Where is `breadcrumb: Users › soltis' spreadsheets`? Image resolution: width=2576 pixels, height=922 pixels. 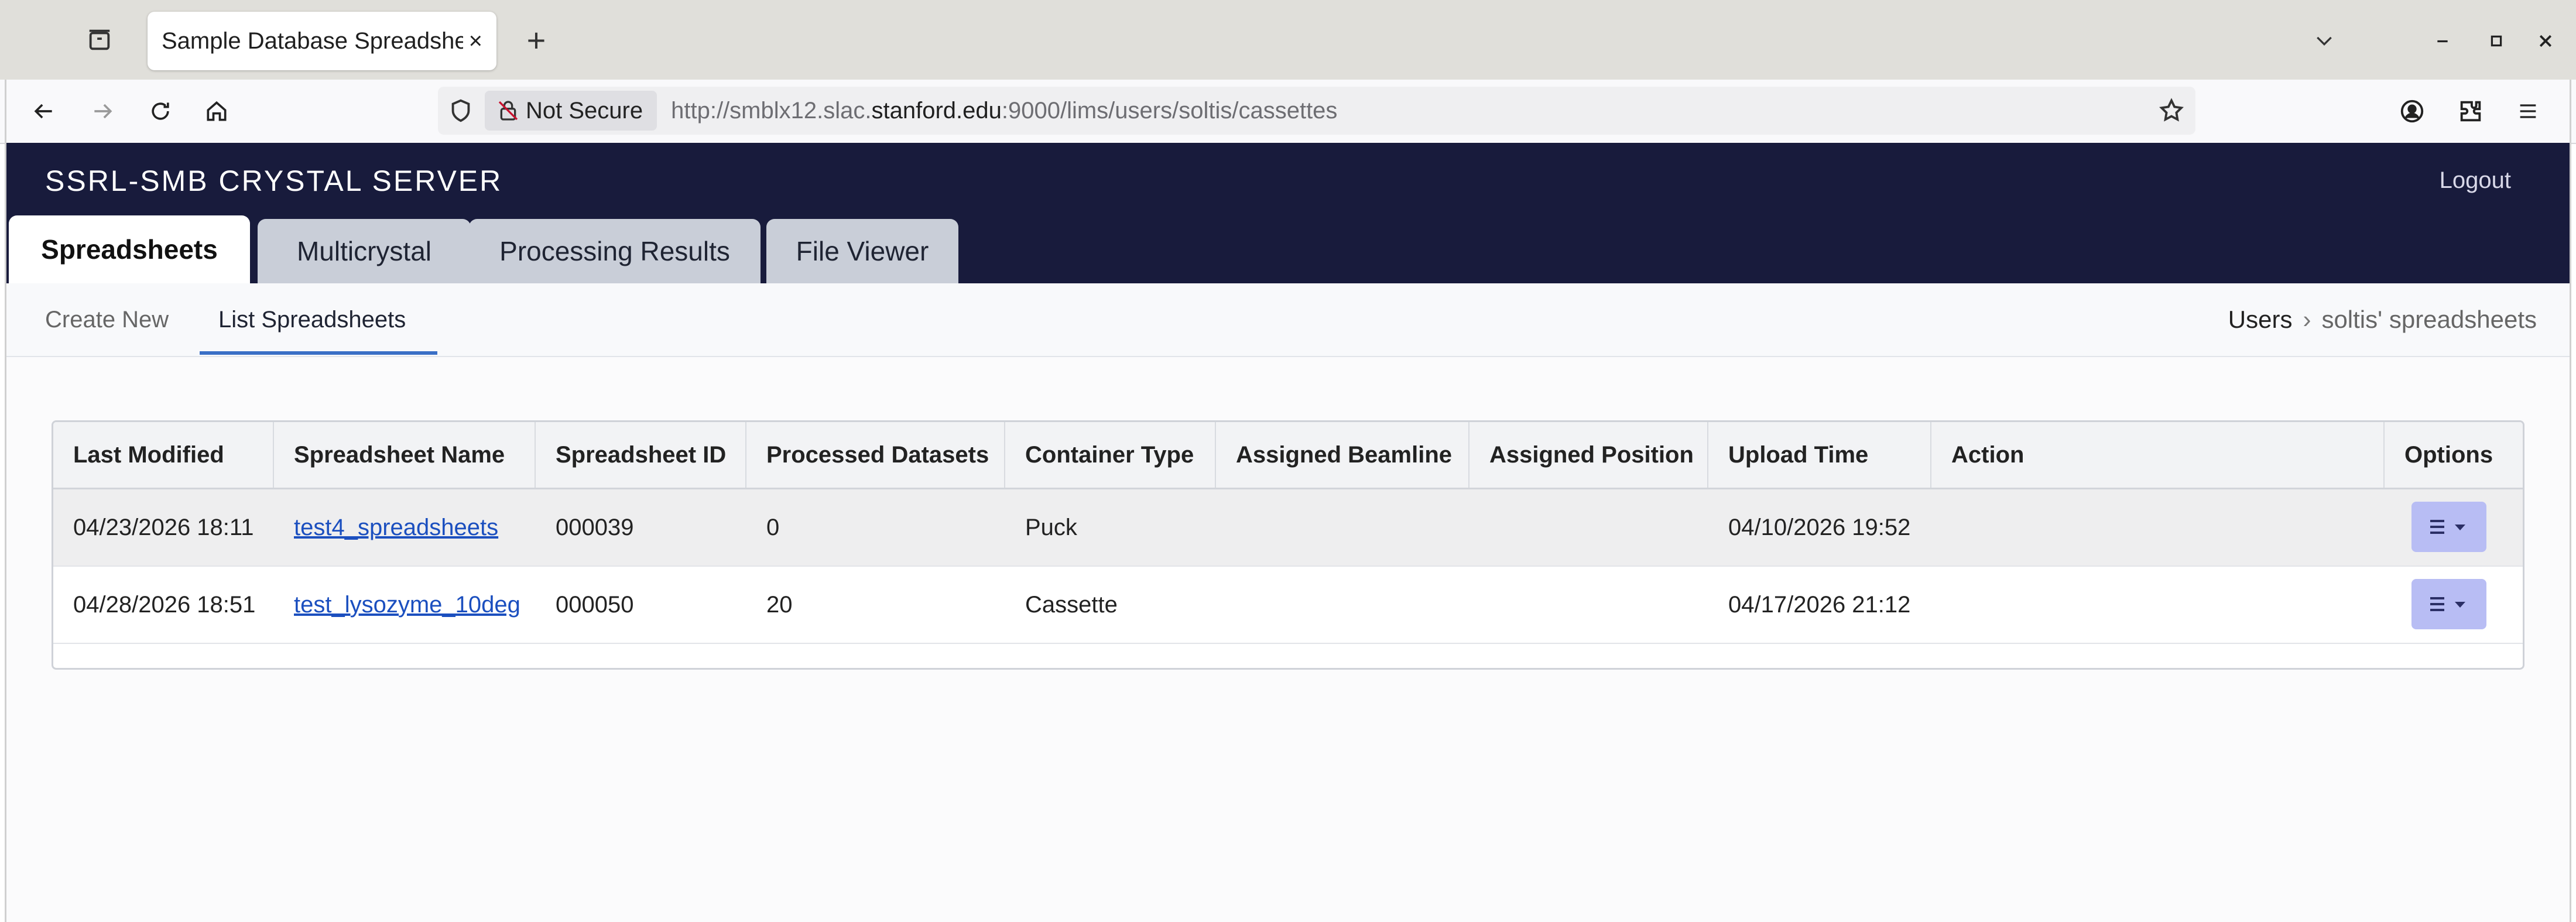 breadcrumb: Users › soltis' spreadsheets is located at coordinates (2382, 319).